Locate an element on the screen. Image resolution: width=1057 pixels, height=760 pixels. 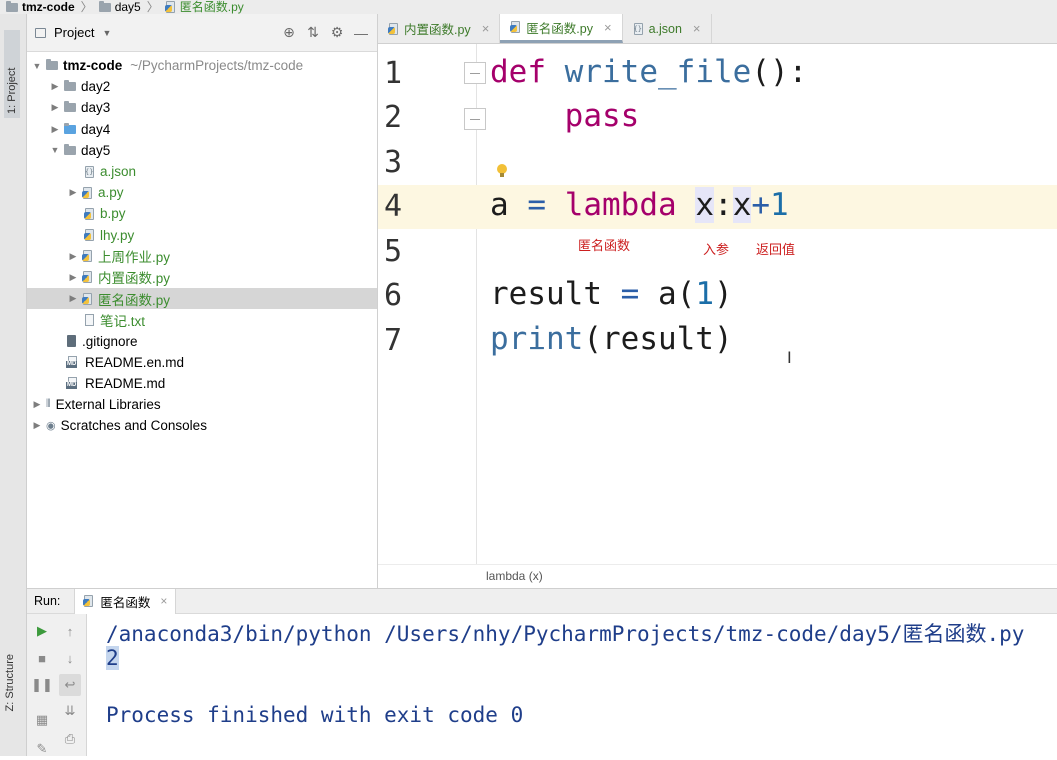
tool-window-tab-structure: Z: Structure is located at coordinates (10, 682).